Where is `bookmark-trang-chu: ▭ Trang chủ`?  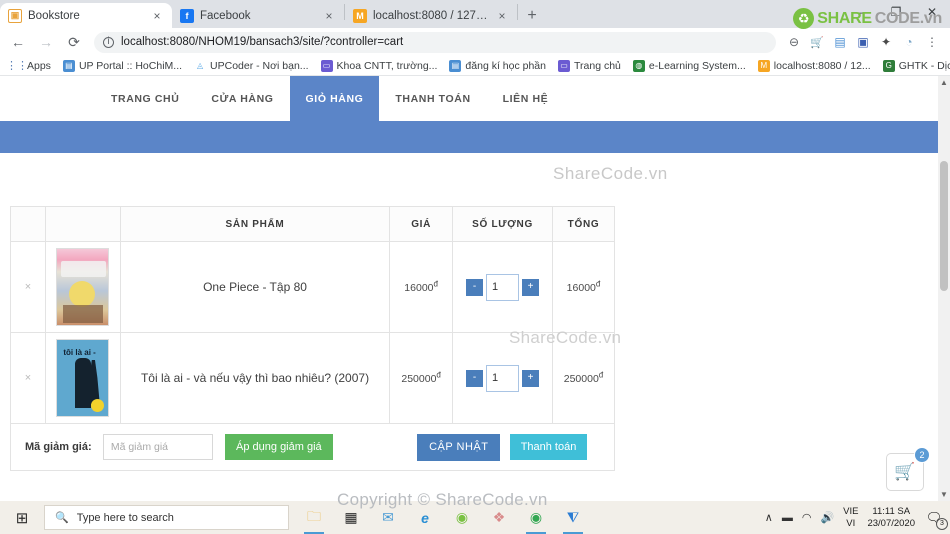 bookmark-trang-chu: ▭ Trang chủ is located at coordinates (589, 66).